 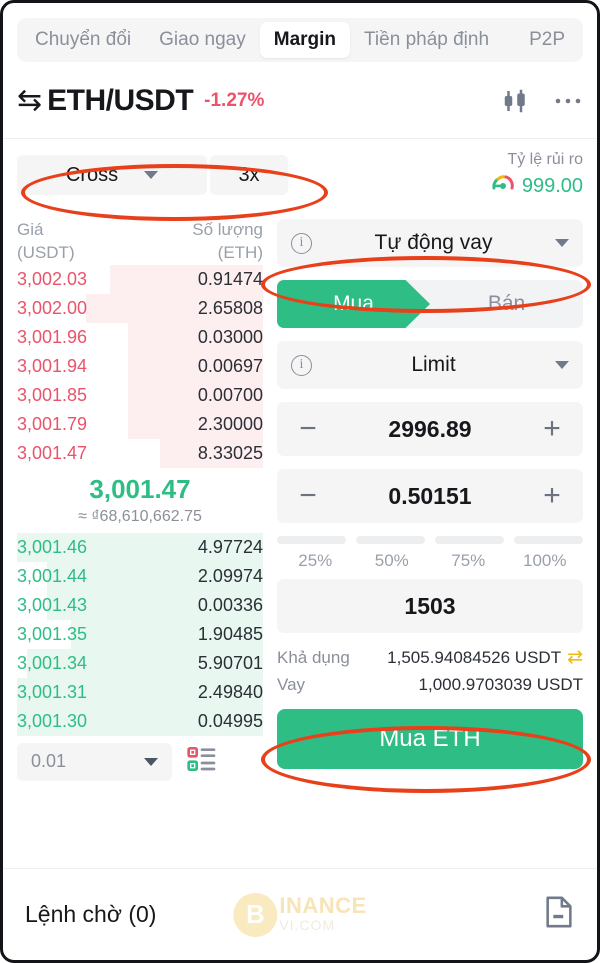 What do you see at coordinates (430, 685) in the screenshot?
I see `borrow-balance-row: Vay 1,000.9703039 USDT` at bounding box center [430, 685].